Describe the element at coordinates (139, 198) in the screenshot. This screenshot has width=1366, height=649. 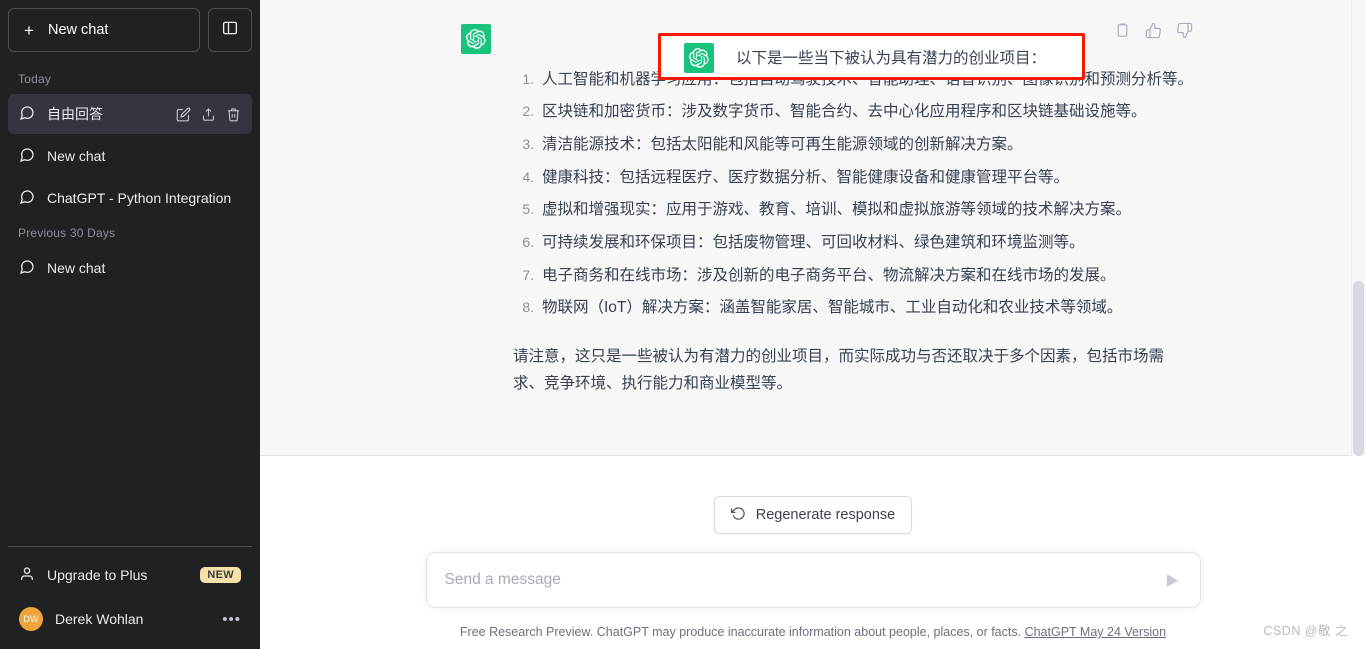
I see `chat-title: ChatGPT - Python Integration` at that location.